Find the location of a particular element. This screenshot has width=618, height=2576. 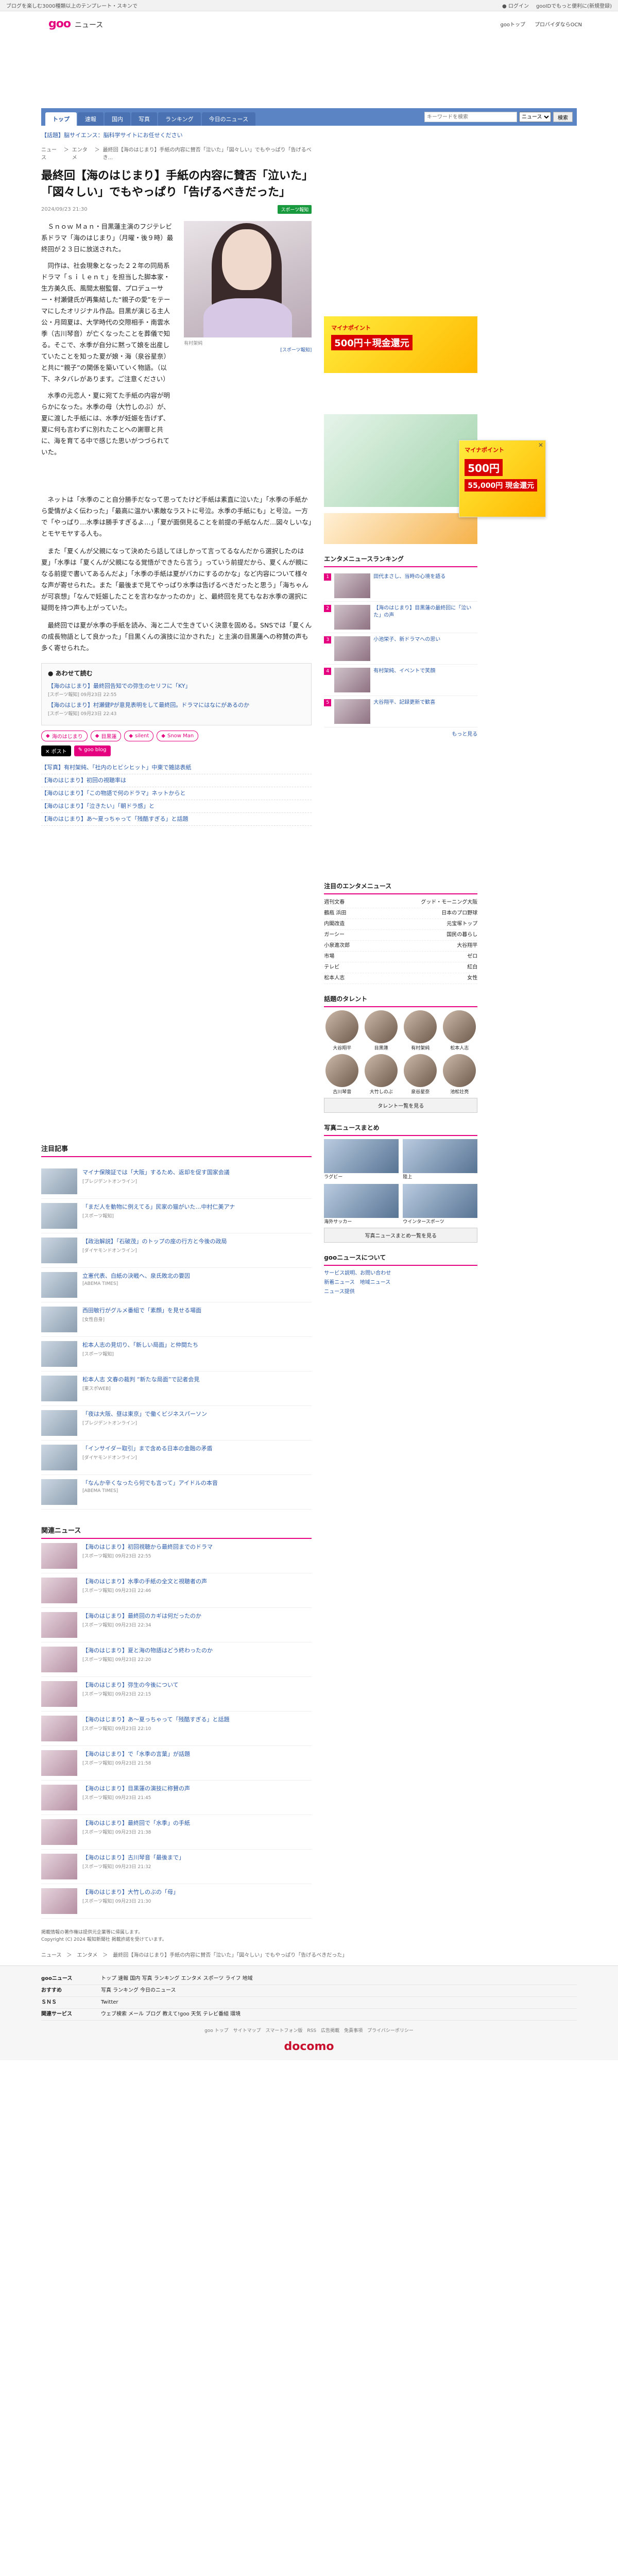

related-news-item: 【海のはじまり】目黒蓮の演技に称賛の声 [スポーツ報知] 09月23日 21:45 is located at coordinates (176, 1798).